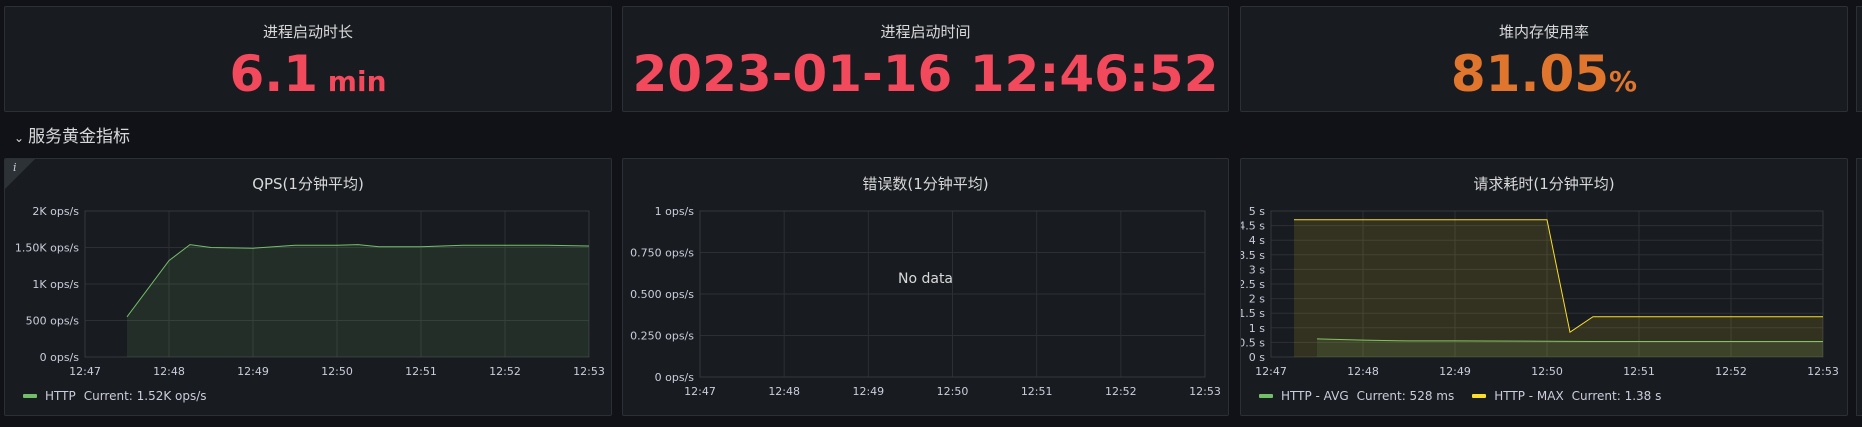 This screenshot has width=1862, height=427. What do you see at coordinates (1405, 396) in the screenshot?
I see `legend-current: Current: 528 ms` at bounding box center [1405, 396].